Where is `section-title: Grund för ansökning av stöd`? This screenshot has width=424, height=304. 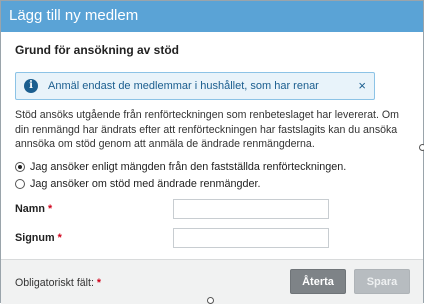
section-title: Grund för ansökning av stöd is located at coordinates (97, 50).